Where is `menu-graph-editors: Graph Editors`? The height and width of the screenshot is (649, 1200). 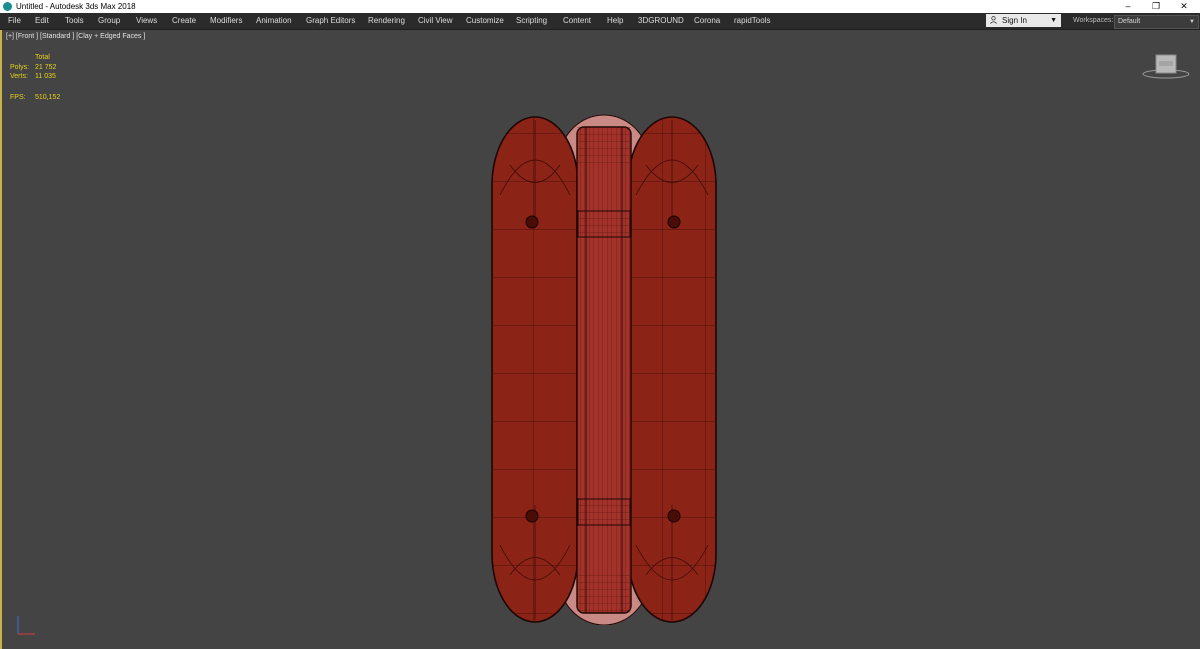
menu-graph-editors: Graph Editors is located at coordinates (330, 21).